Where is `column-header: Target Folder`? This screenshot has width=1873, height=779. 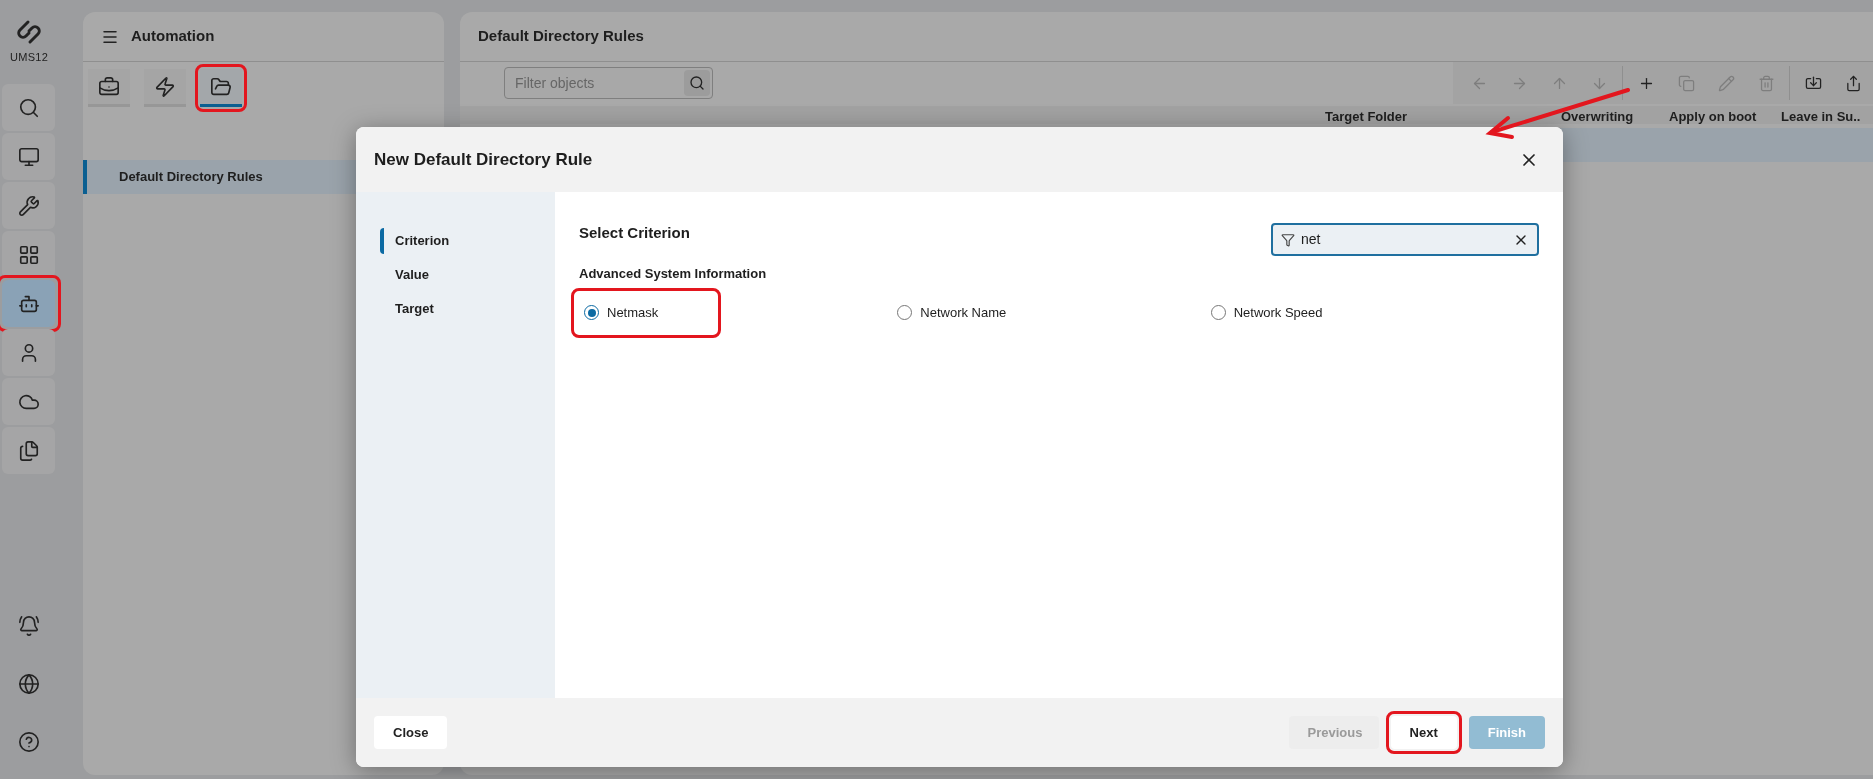 column-header: Target Folder is located at coordinates (1366, 116).